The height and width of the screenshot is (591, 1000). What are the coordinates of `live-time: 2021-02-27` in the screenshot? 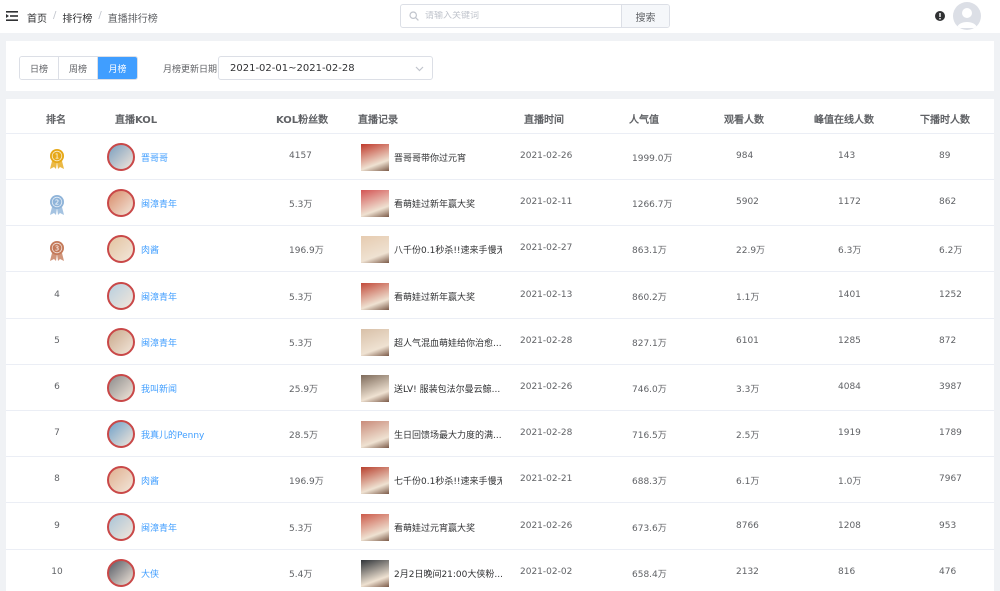 It's located at (546, 248).